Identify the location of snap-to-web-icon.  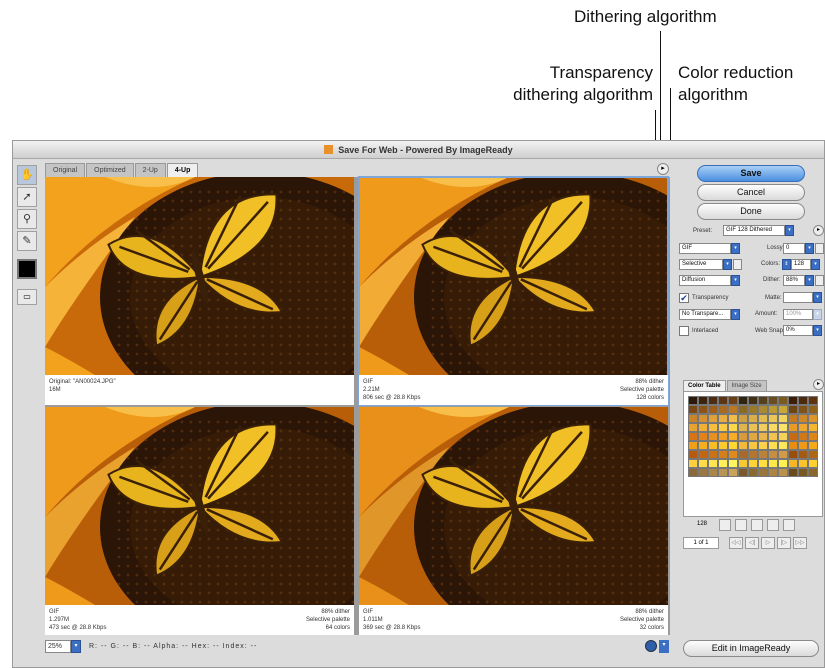
(725, 525).